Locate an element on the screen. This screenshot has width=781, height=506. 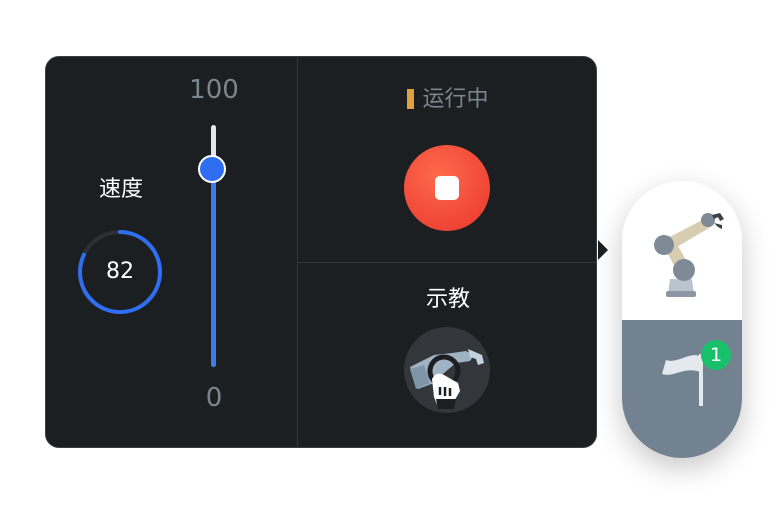
panel-pointer is located at coordinates (603, 250).